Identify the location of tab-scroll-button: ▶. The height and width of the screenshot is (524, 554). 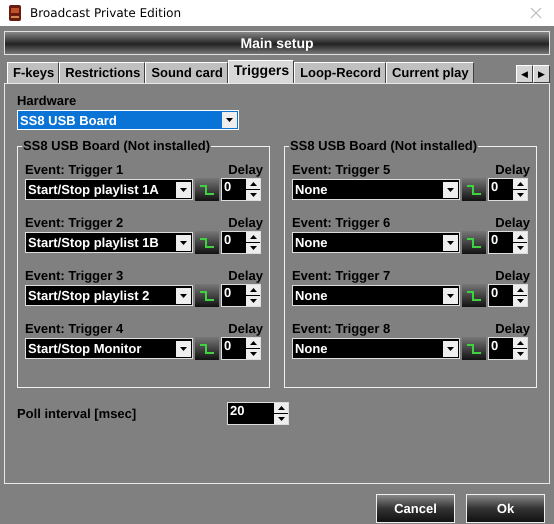
(541, 74).